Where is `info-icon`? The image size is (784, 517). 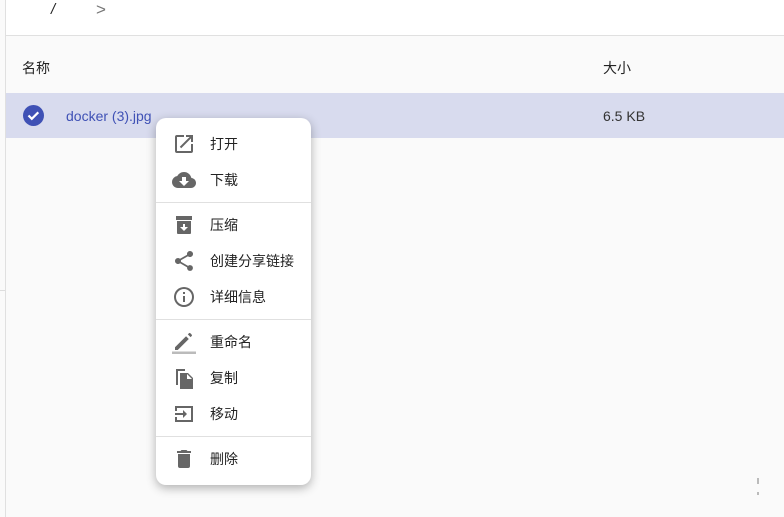 info-icon is located at coordinates (184, 297).